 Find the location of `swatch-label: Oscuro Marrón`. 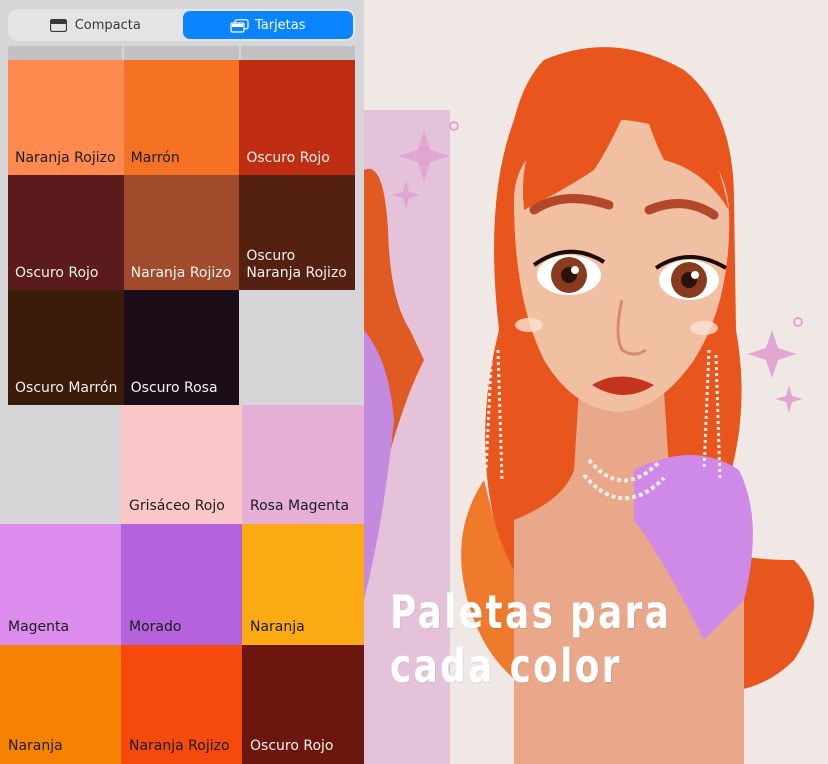

swatch-label: Oscuro Marrón is located at coordinates (66, 388).